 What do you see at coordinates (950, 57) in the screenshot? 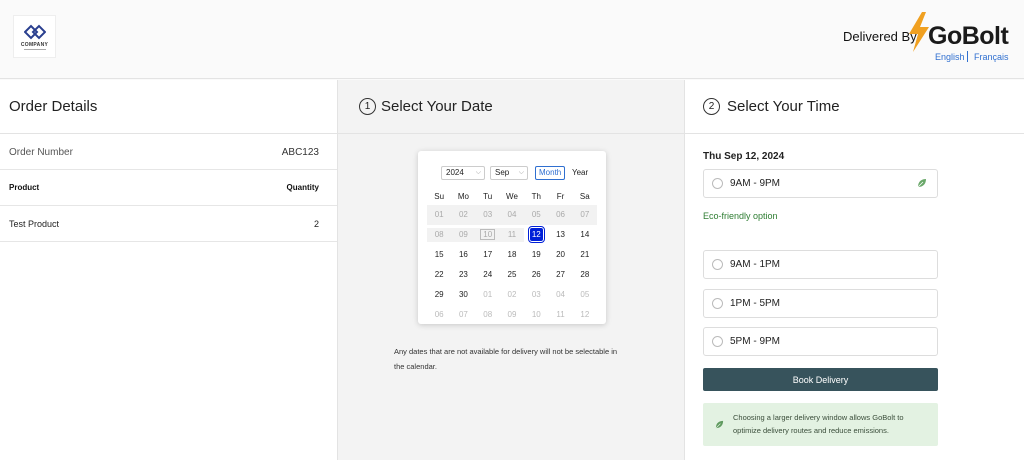
I see `language-english-link: English` at bounding box center [950, 57].